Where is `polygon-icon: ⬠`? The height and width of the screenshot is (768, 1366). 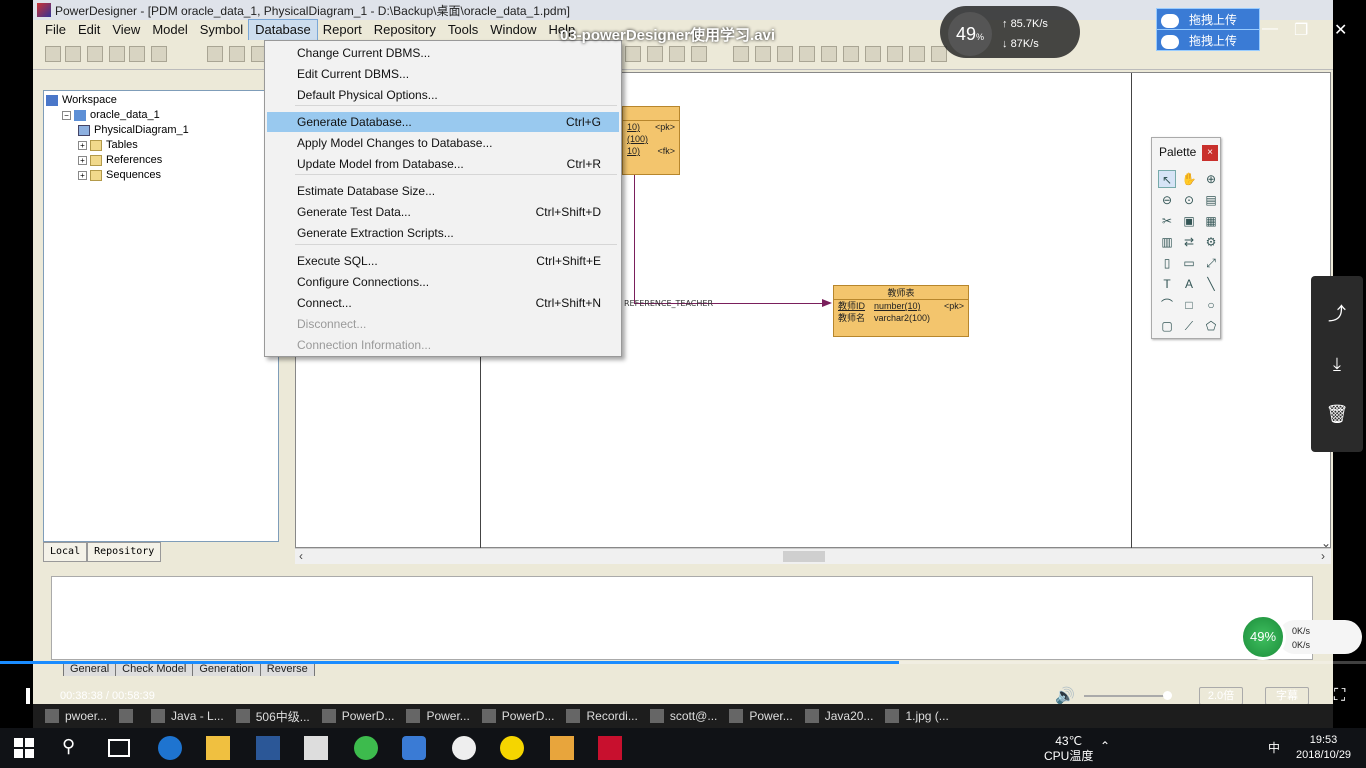 polygon-icon: ⬠ is located at coordinates (1211, 326).